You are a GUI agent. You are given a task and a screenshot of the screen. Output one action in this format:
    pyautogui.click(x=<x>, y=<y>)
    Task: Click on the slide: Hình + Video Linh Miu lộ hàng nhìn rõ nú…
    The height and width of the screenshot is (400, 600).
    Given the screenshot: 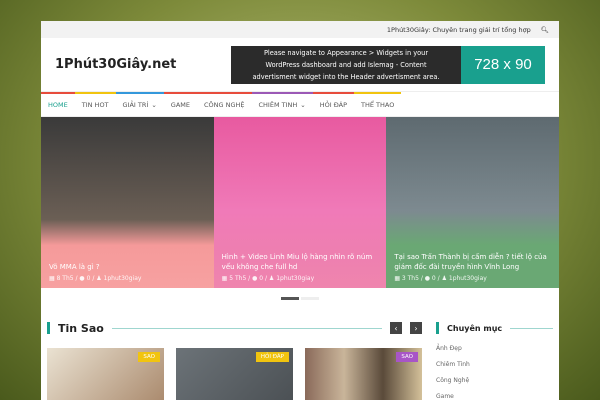 What is the action you would take?
    pyautogui.click(x=300, y=202)
    